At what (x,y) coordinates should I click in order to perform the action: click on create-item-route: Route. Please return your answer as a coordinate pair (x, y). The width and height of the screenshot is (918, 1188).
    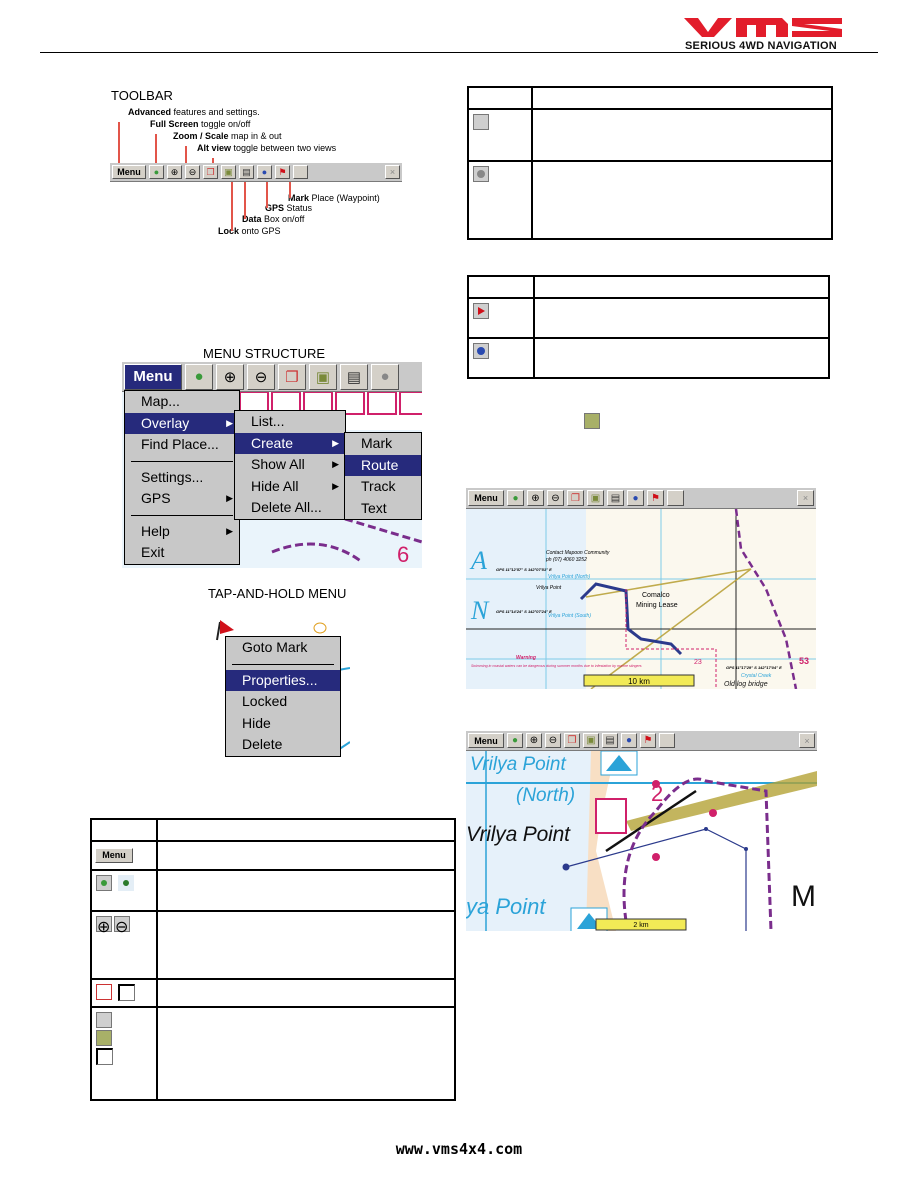
    Looking at the image, I should click on (383, 465).